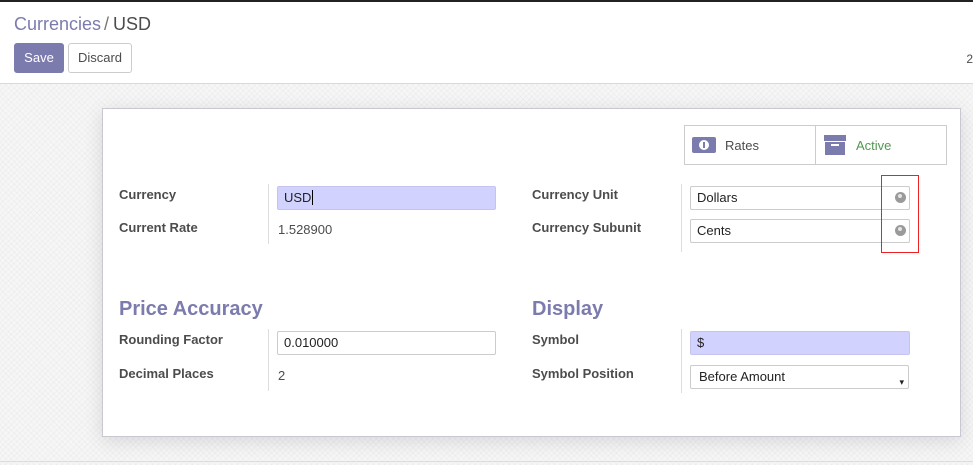 The height and width of the screenshot is (465, 973). I want to click on currency-subunit-input: Cents, so click(800, 231).